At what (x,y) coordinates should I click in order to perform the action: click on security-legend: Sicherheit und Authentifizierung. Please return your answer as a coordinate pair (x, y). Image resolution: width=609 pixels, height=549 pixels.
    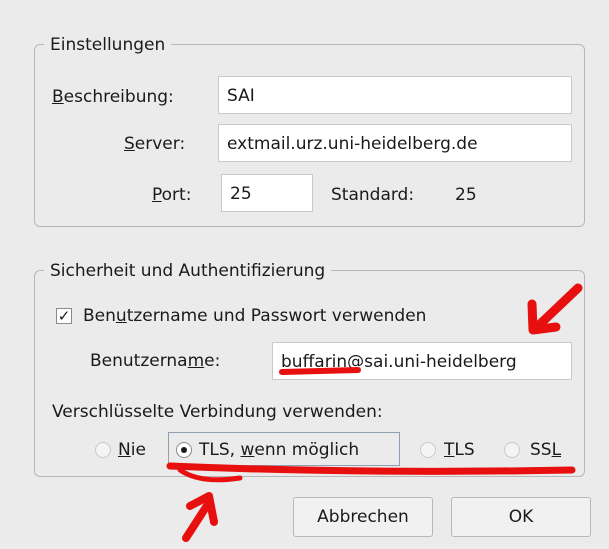
    Looking at the image, I should click on (188, 271).